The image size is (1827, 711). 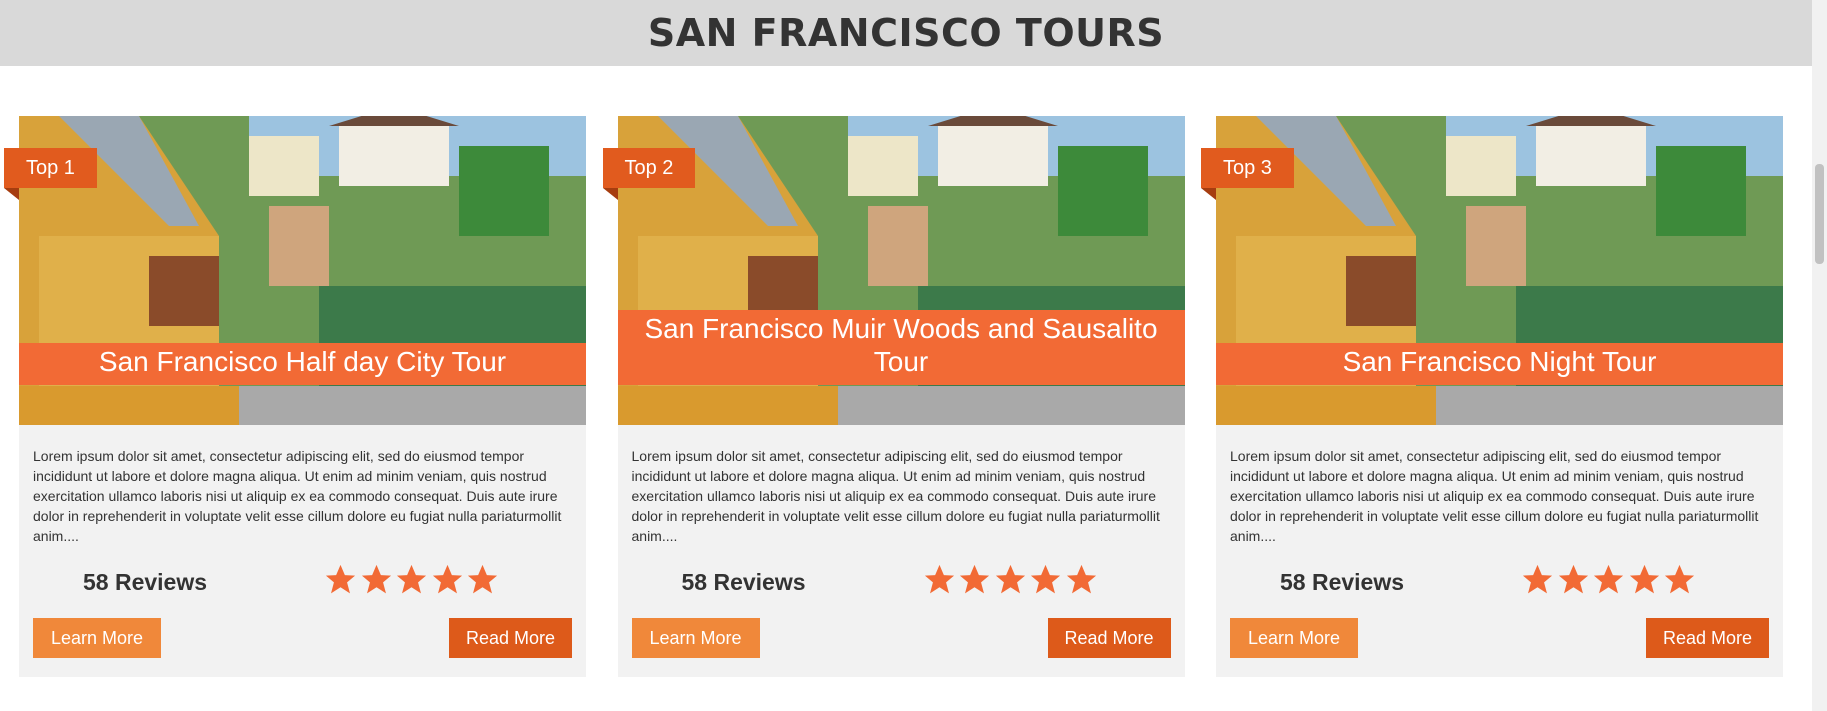 I want to click on rank-badge: Top 1, so click(x=50, y=168).